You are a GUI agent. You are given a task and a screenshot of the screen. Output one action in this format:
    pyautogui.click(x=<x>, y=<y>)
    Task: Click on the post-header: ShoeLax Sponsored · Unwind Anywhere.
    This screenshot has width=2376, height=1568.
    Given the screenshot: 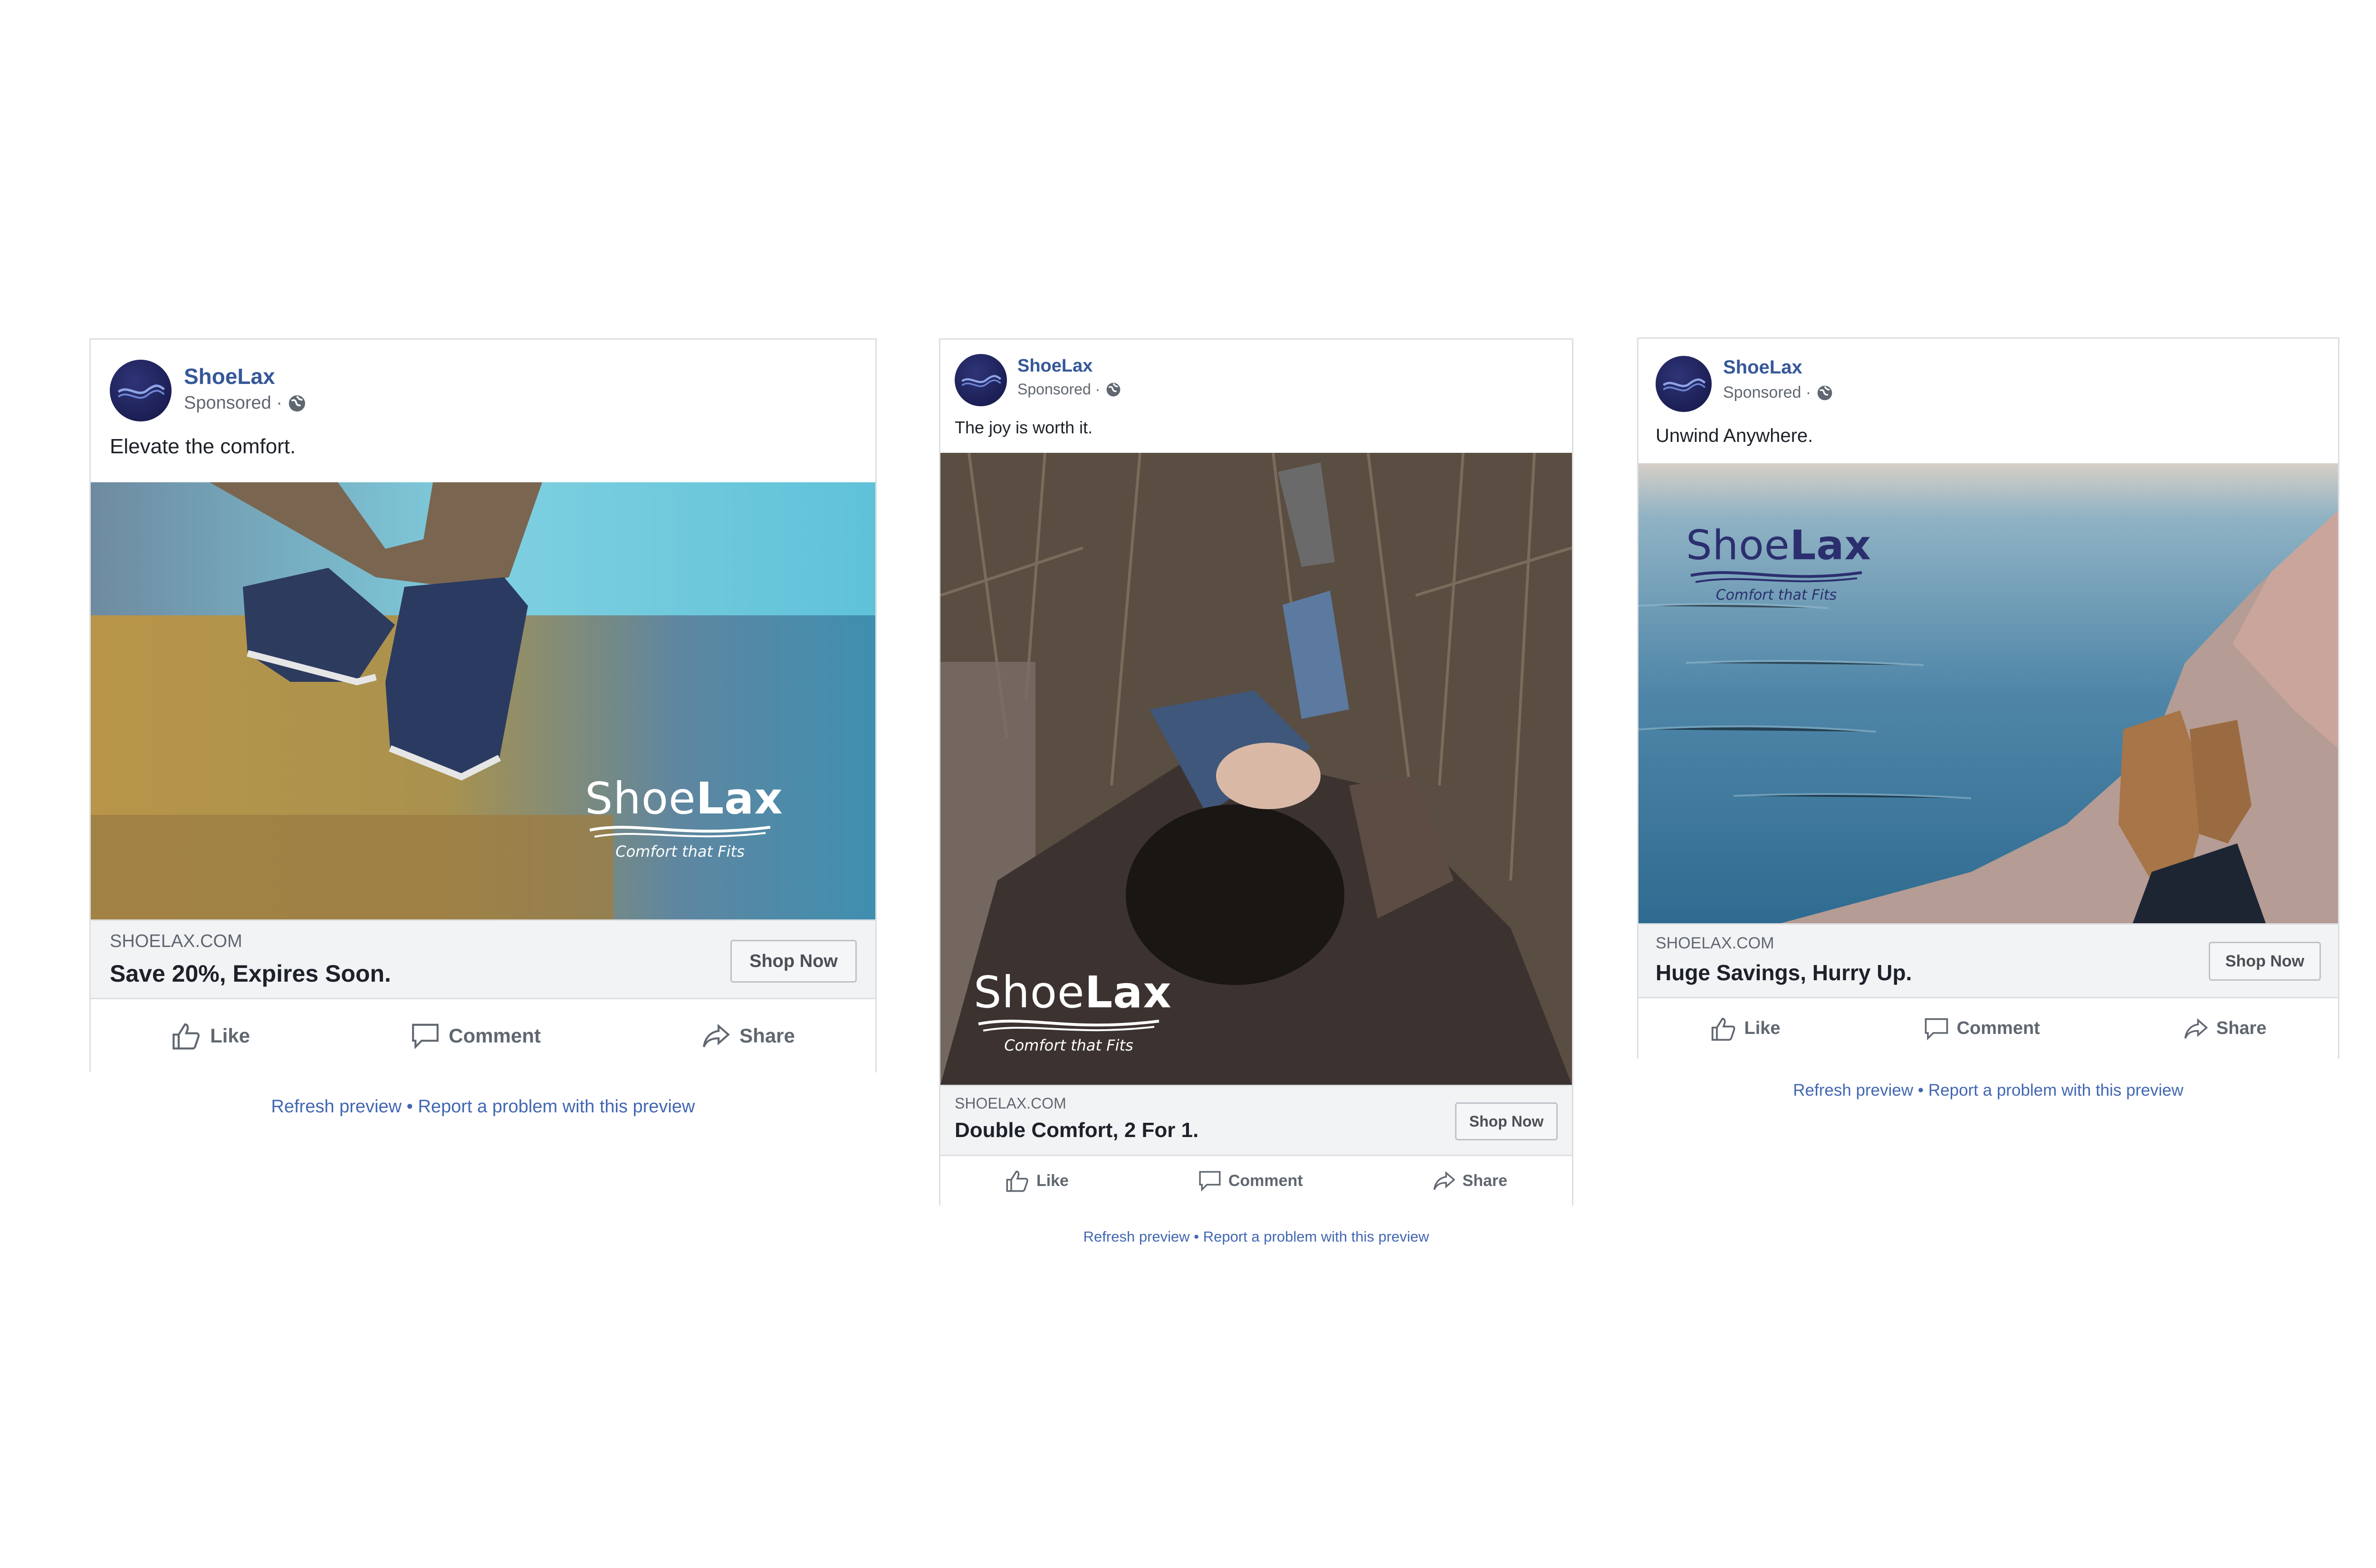 What is the action you would take?
    pyautogui.click(x=1988, y=401)
    